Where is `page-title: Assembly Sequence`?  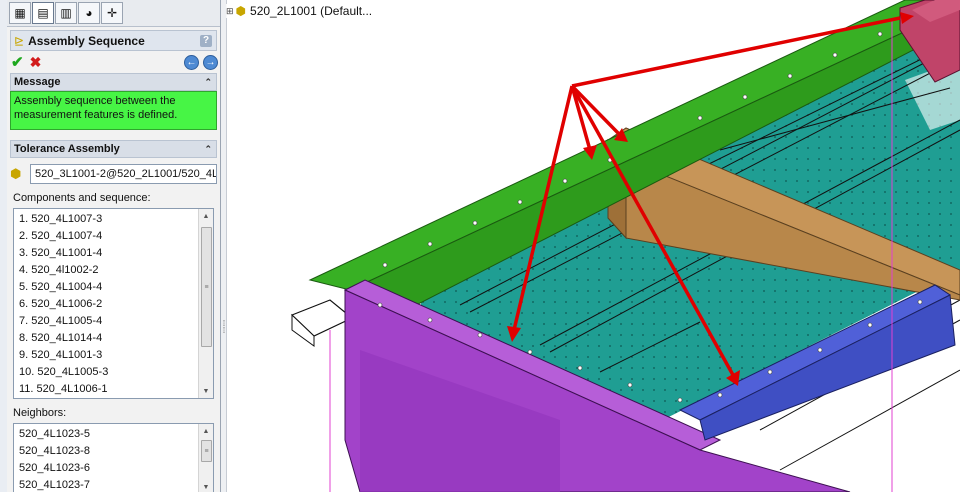 page-title: Assembly Sequence is located at coordinates (86, 40).